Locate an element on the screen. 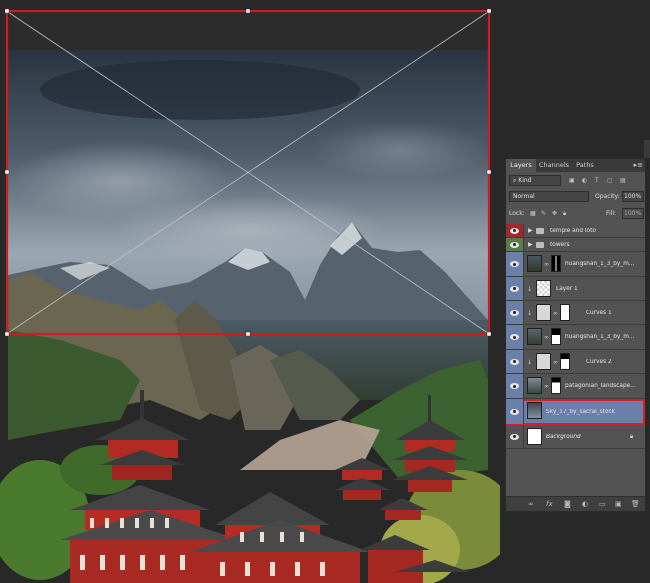 The image size is (650, 583). lock-pixels-icon: ✎ is located at coordinates (543, 214).